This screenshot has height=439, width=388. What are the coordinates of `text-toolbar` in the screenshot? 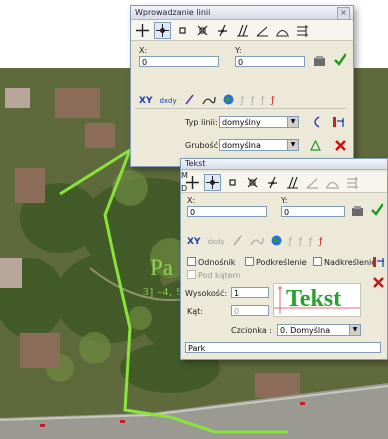 It's located at (284, 182).